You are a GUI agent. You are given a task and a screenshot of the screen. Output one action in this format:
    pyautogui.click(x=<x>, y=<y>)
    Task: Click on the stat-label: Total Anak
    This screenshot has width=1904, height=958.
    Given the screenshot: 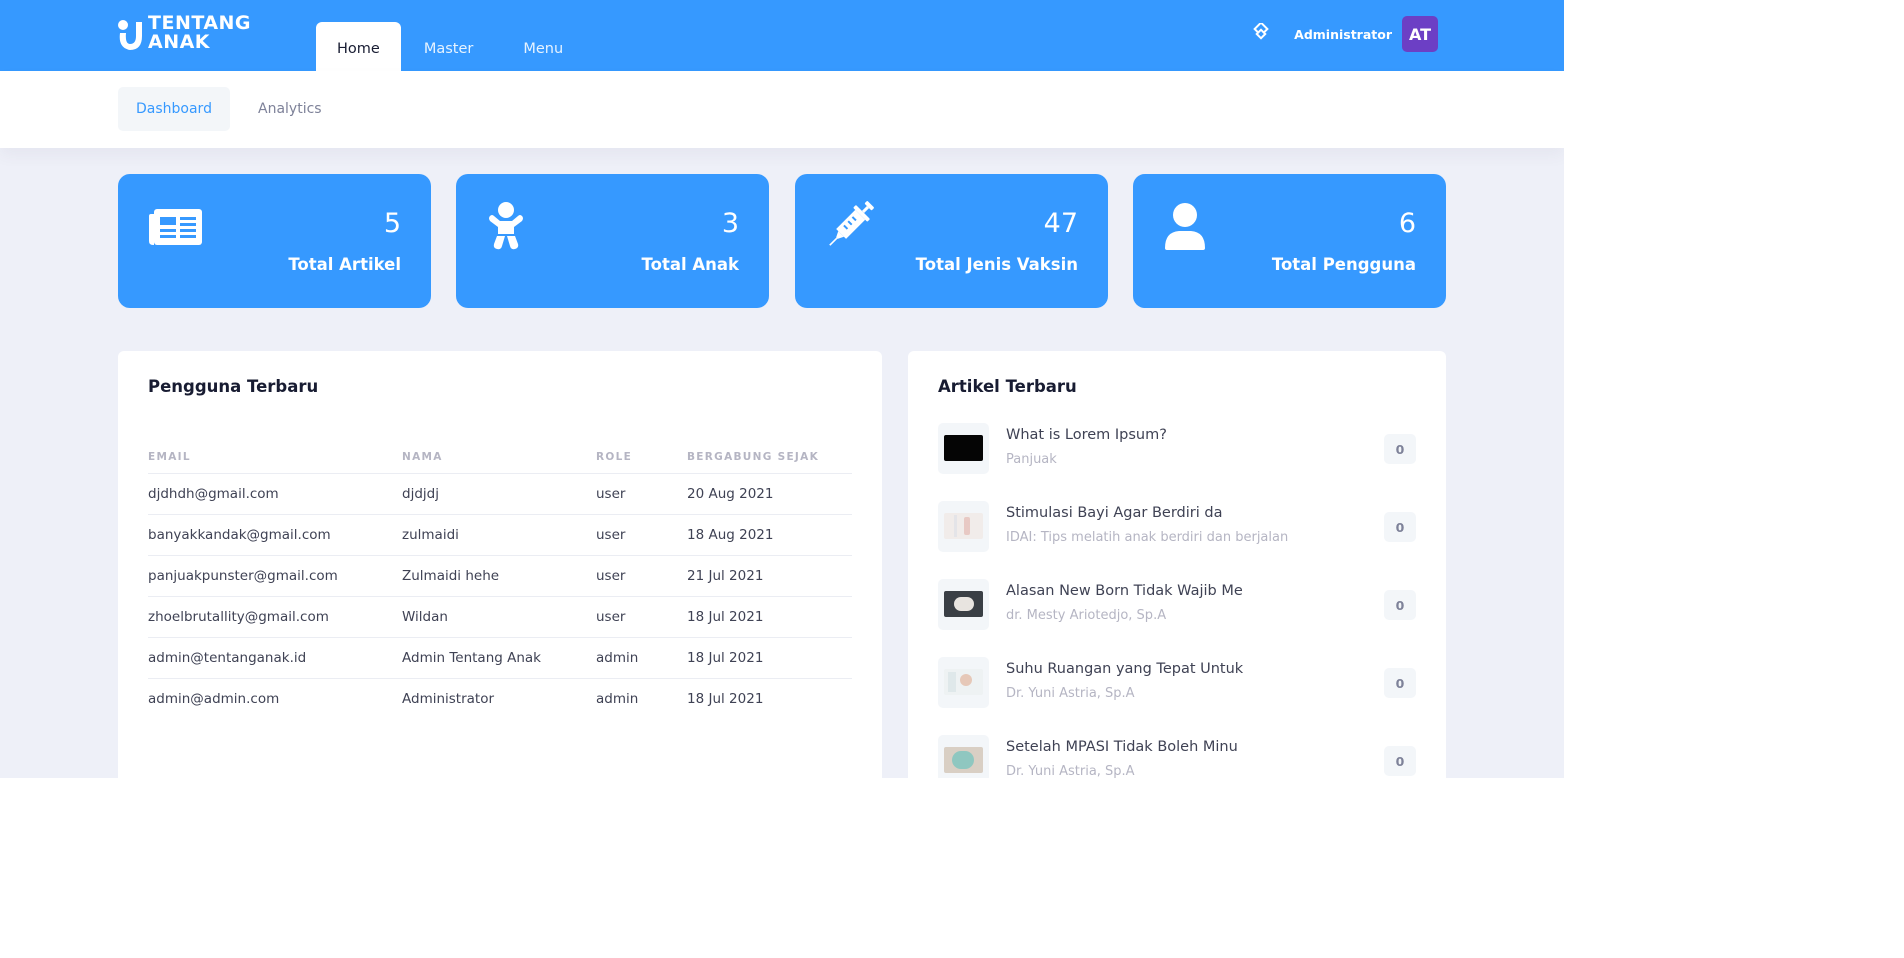 What is the action you would take?
    pyautogui.click(x=690, y=264)
    